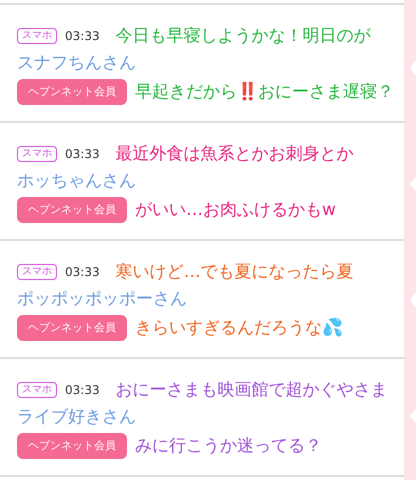 The height and width of the screenshot is (480, 416). Describe the element at coordinates (102, 299) in the screenshot. I see `user-name: ポッポッポッポーさん` at that location.